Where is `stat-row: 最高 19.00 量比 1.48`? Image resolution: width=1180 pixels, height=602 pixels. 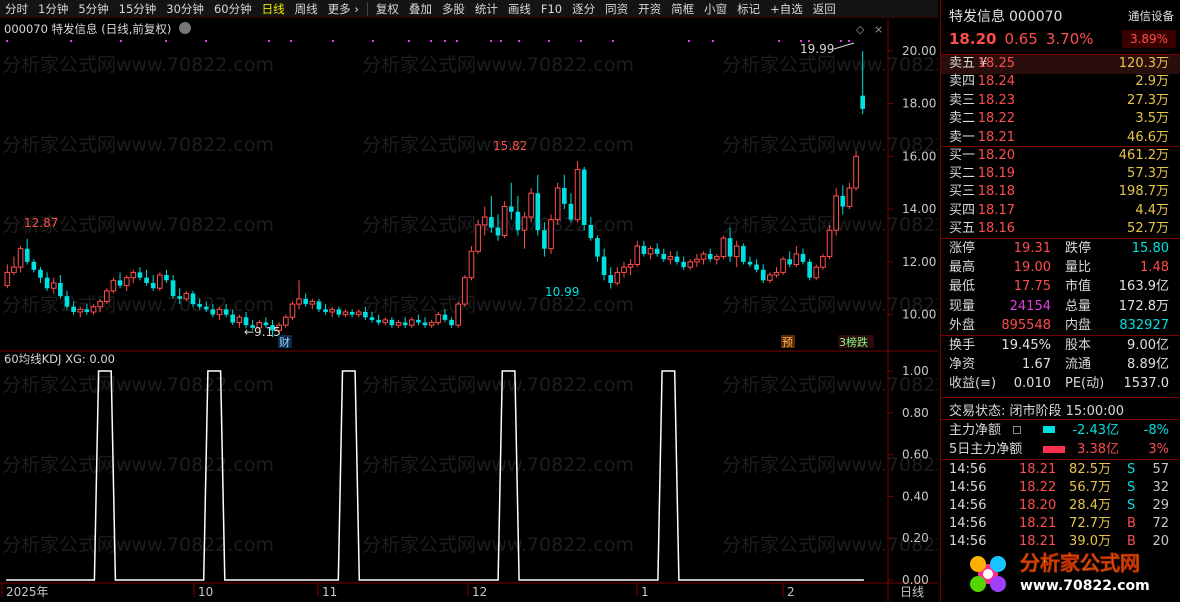 stat-row: 最高 19.00 量比 1.48 is located at coordinates (1060, 267).